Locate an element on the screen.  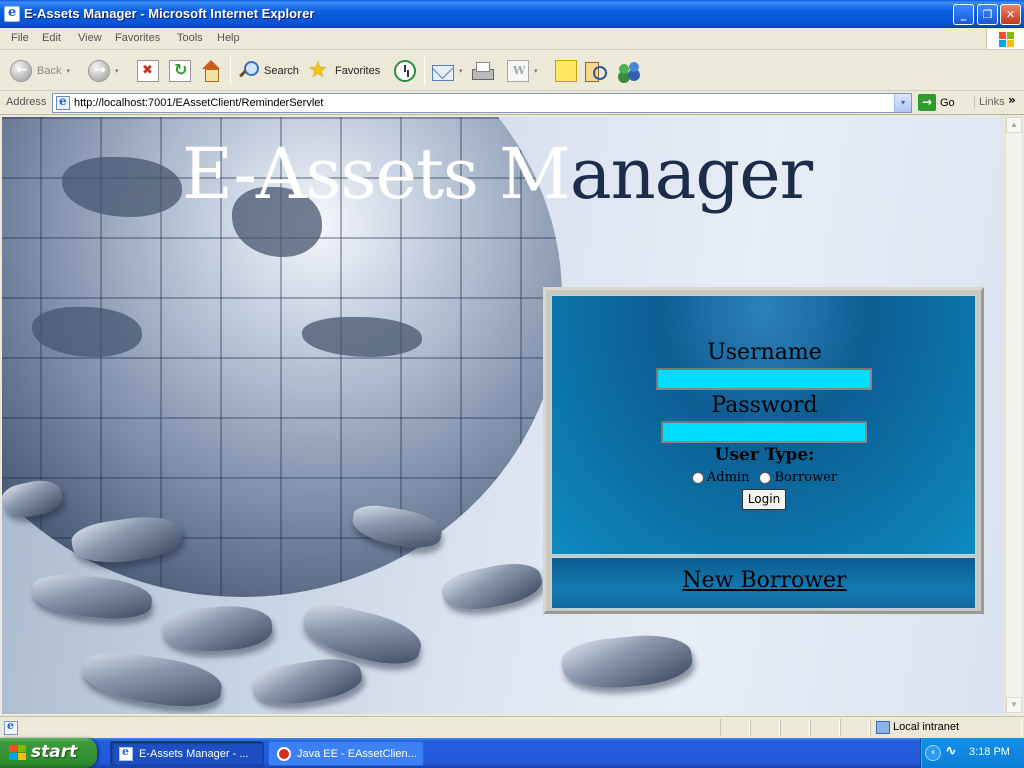
network-icon is located at coordinates (953, 752).